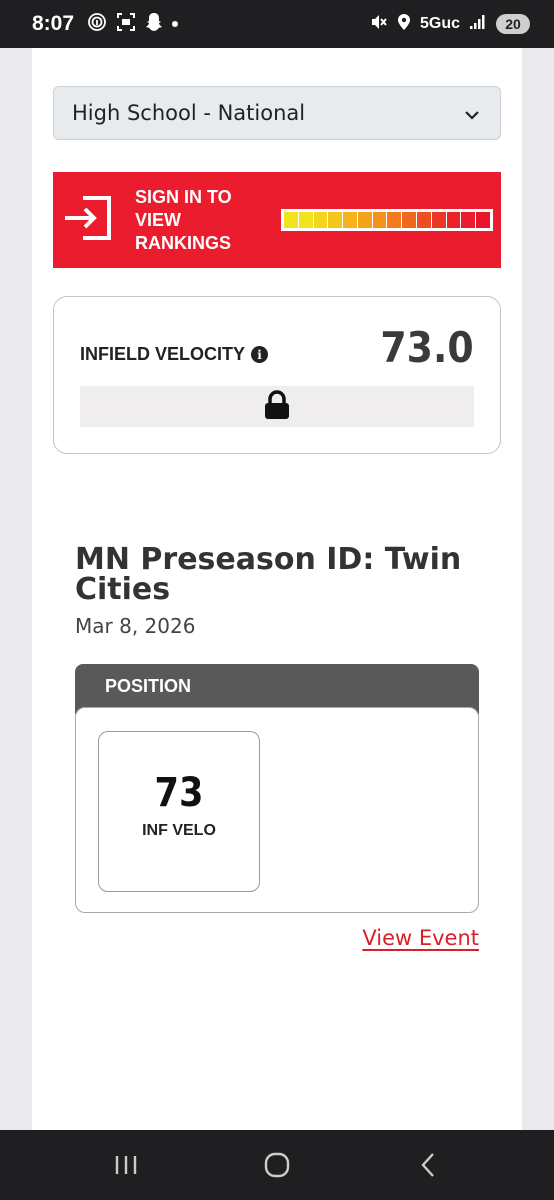 This screenshot has height=1200, width=554. Describe the element at coordinates (268, 574) in the screenshot. I see `event-title: MN Preseason ID: Twin Cities` at that location.